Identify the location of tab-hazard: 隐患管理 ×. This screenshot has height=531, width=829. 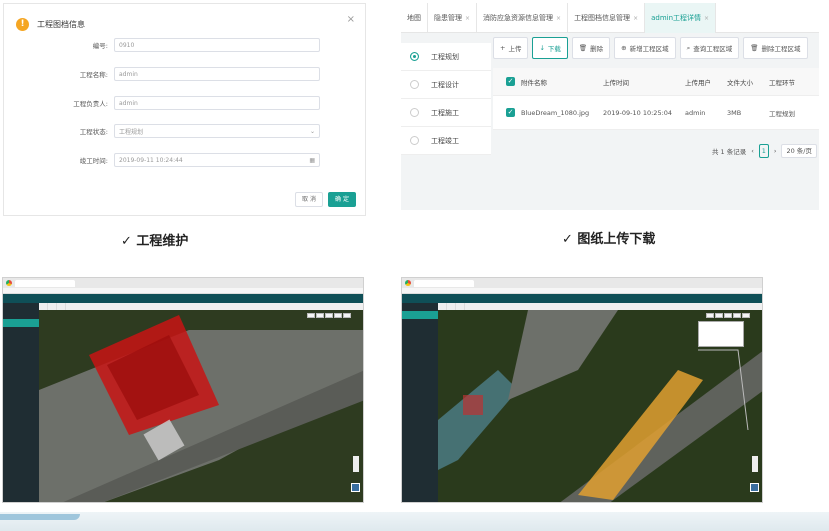
(453, 18).